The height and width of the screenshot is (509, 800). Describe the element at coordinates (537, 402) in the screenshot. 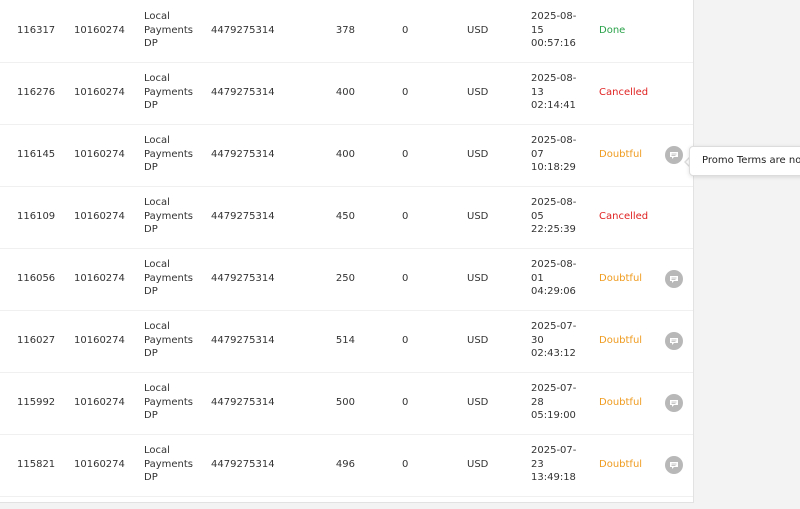

I see `date-line: 28` at that location.